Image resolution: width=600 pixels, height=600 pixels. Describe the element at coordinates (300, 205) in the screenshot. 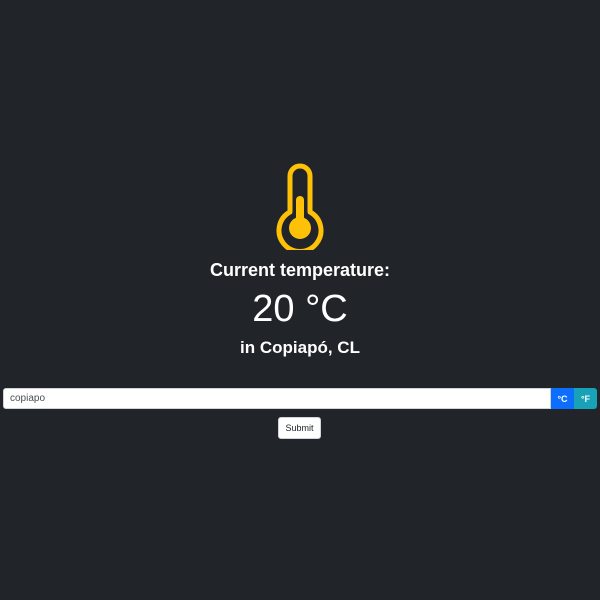

I see `thermometer-icon` at that location.